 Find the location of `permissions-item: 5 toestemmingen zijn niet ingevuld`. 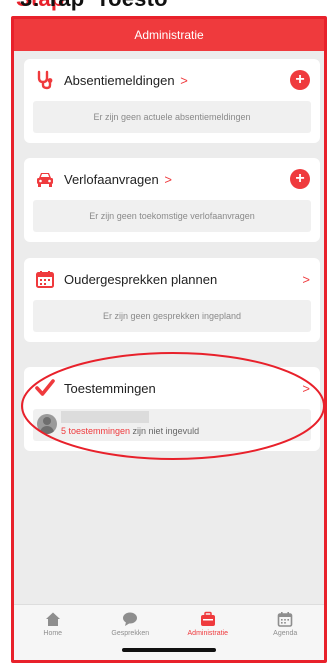

permissions-item: 5 toestemmingen zijn niet ingevuld is located at coordinates (172, 425).